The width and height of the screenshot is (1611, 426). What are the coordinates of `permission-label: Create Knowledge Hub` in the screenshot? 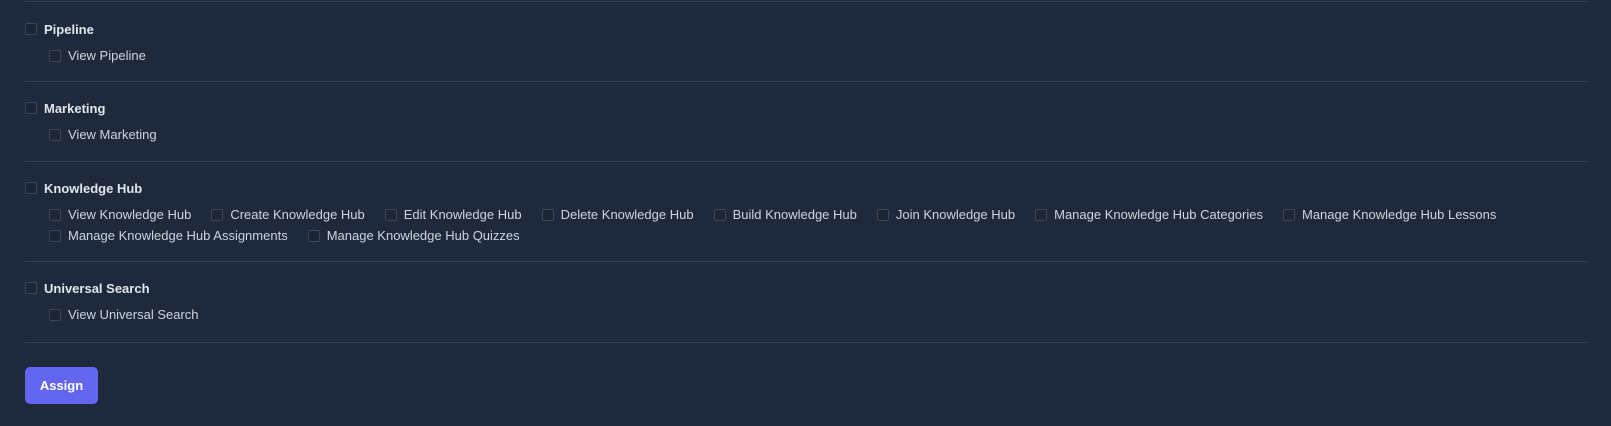 It's located at (297, 214).